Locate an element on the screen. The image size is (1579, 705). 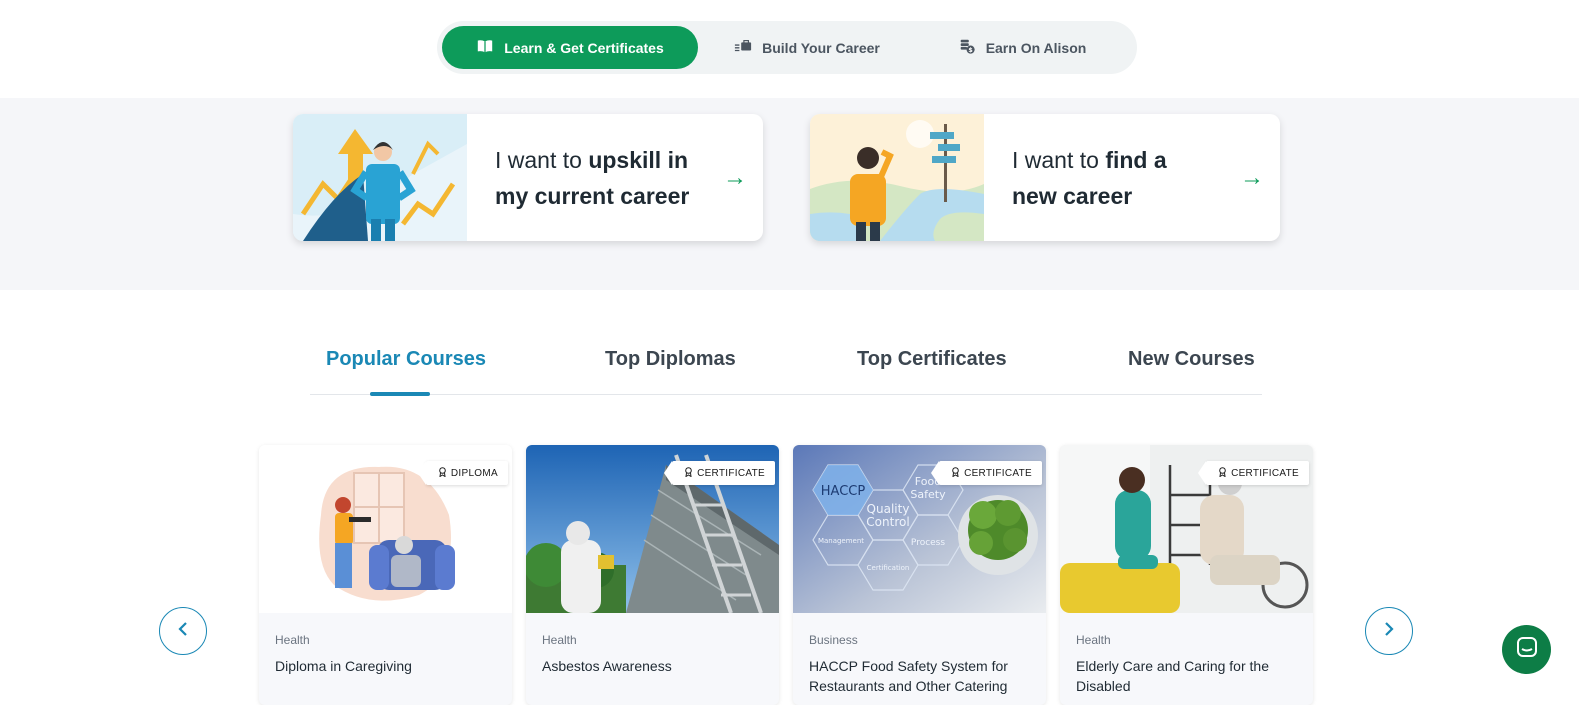
nav-build-label: Build Your Career is located at coordinates (821, 47).